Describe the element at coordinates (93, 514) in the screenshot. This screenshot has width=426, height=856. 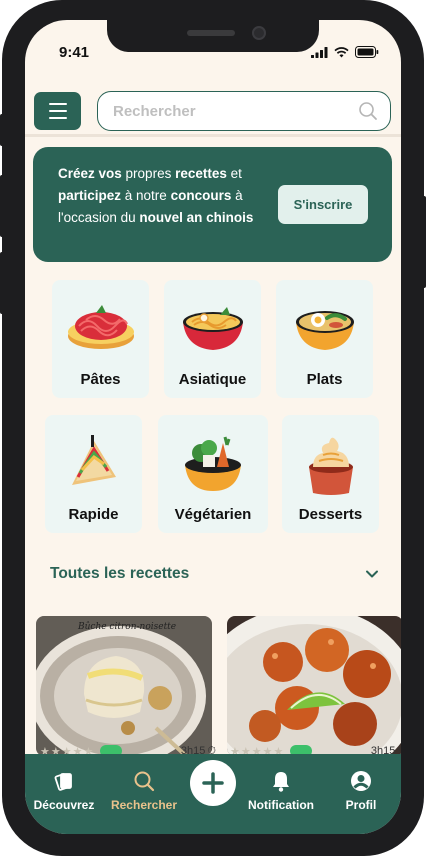
I see `category-label: Rapide` at that location.